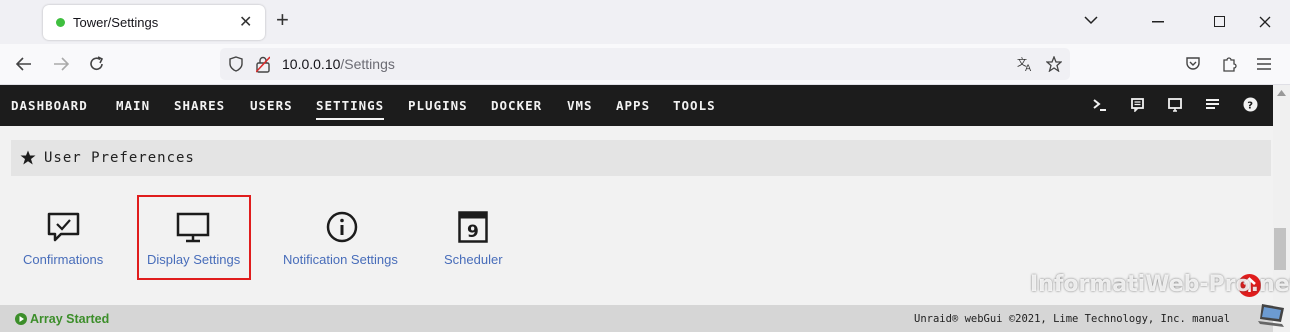 The image size is (1290, 332). Describe the element at coordinates (1158, 22) in the screenshot. I see `minimize-icon` at that location.